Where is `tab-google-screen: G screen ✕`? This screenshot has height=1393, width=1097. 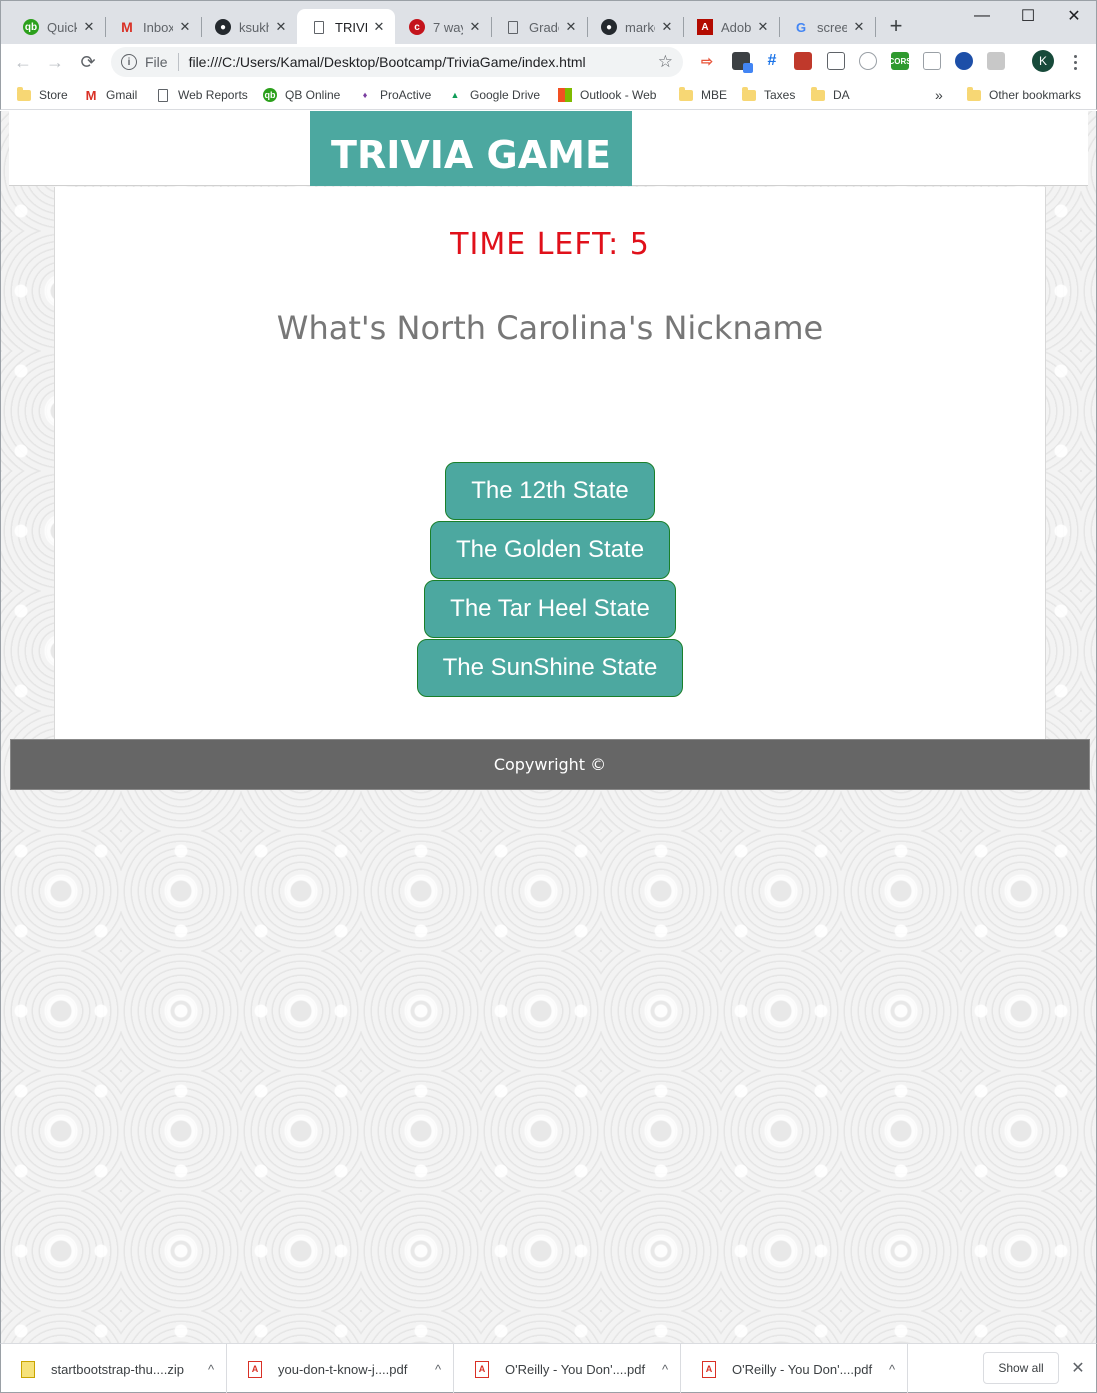 tab-google-screen: G screen ✕ is located at coordinates (827, 27).